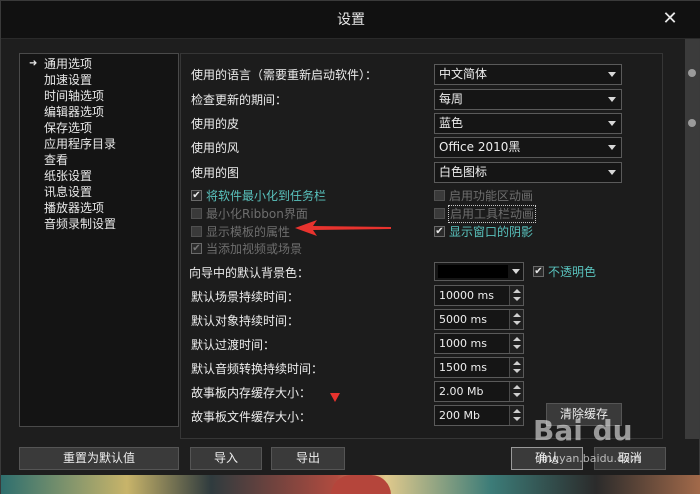 The height and width of the screenshot is (494, 700). I want to click on file-cache-stepper: 200 Mb, so click(479, 415).